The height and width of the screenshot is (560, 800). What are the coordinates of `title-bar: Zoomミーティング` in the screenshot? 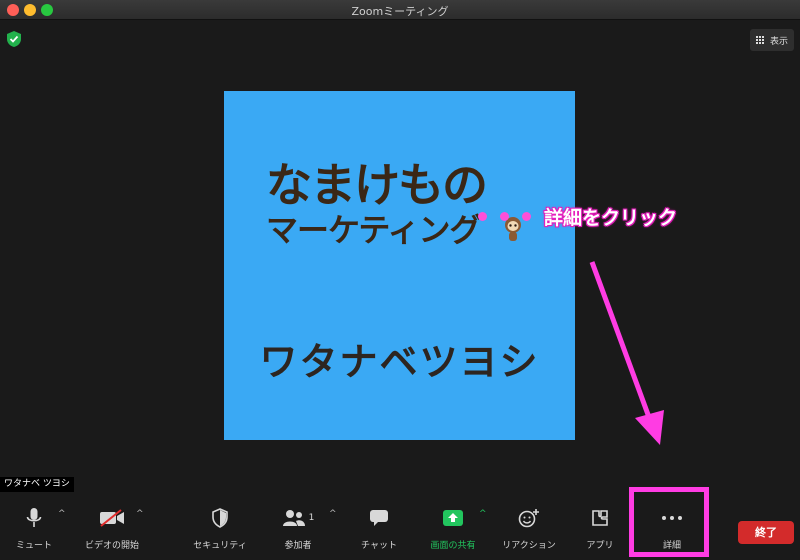 It's located at (400, 10).